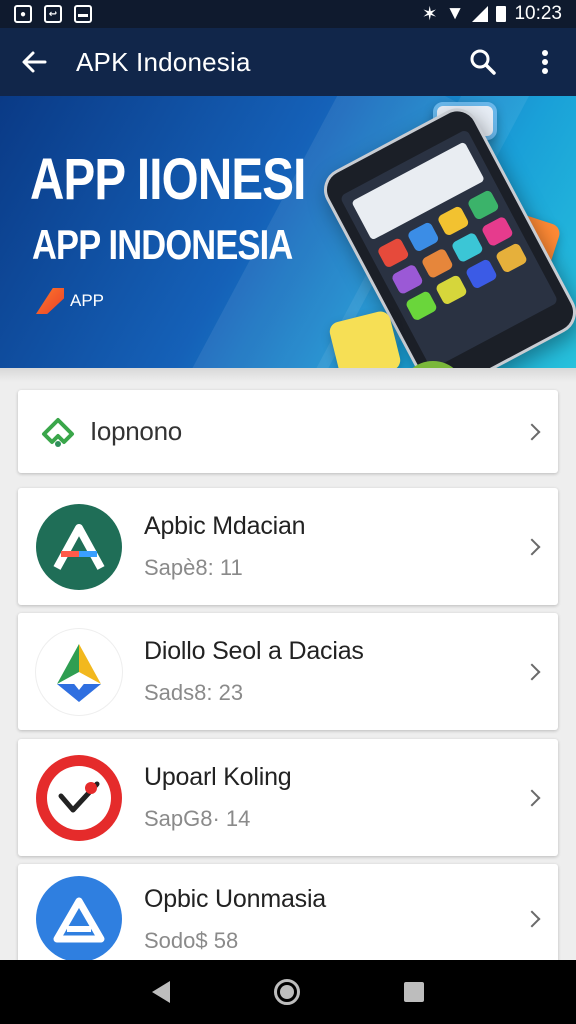  I want to click on app-name: Apbic Mdacian, so click(225, 526).